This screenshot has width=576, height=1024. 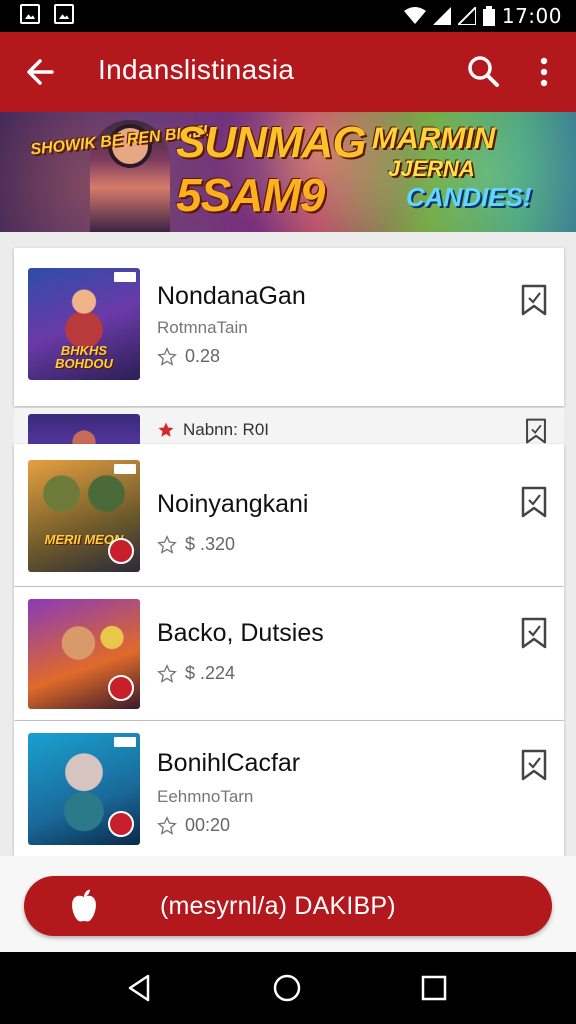 I want to click on item-partial-label: Nabnn: R0I, so click(x=226, y=429).